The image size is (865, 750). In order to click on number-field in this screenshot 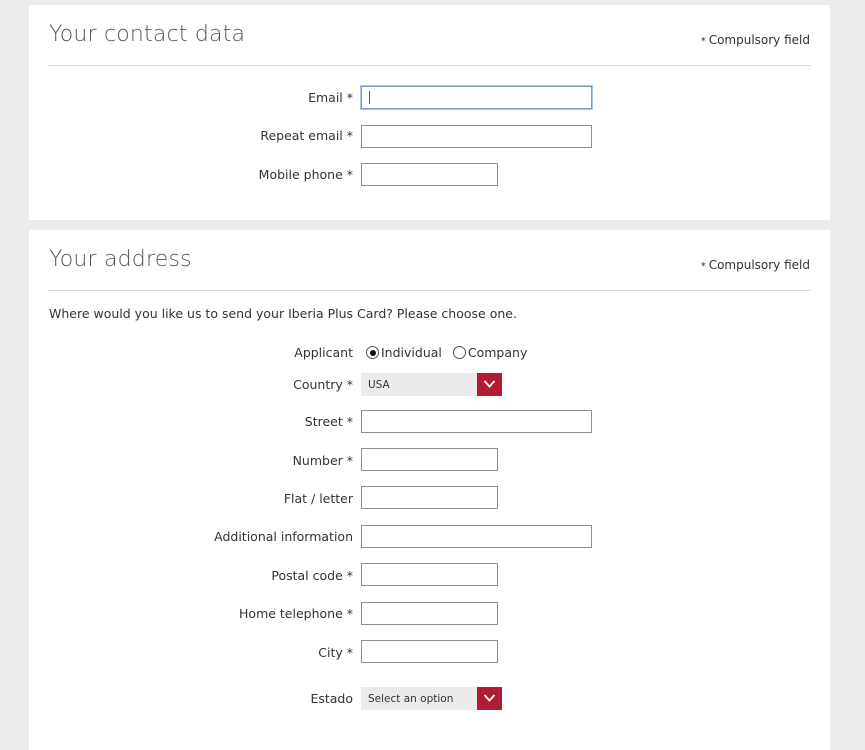, I will do `click(429, 459)`.